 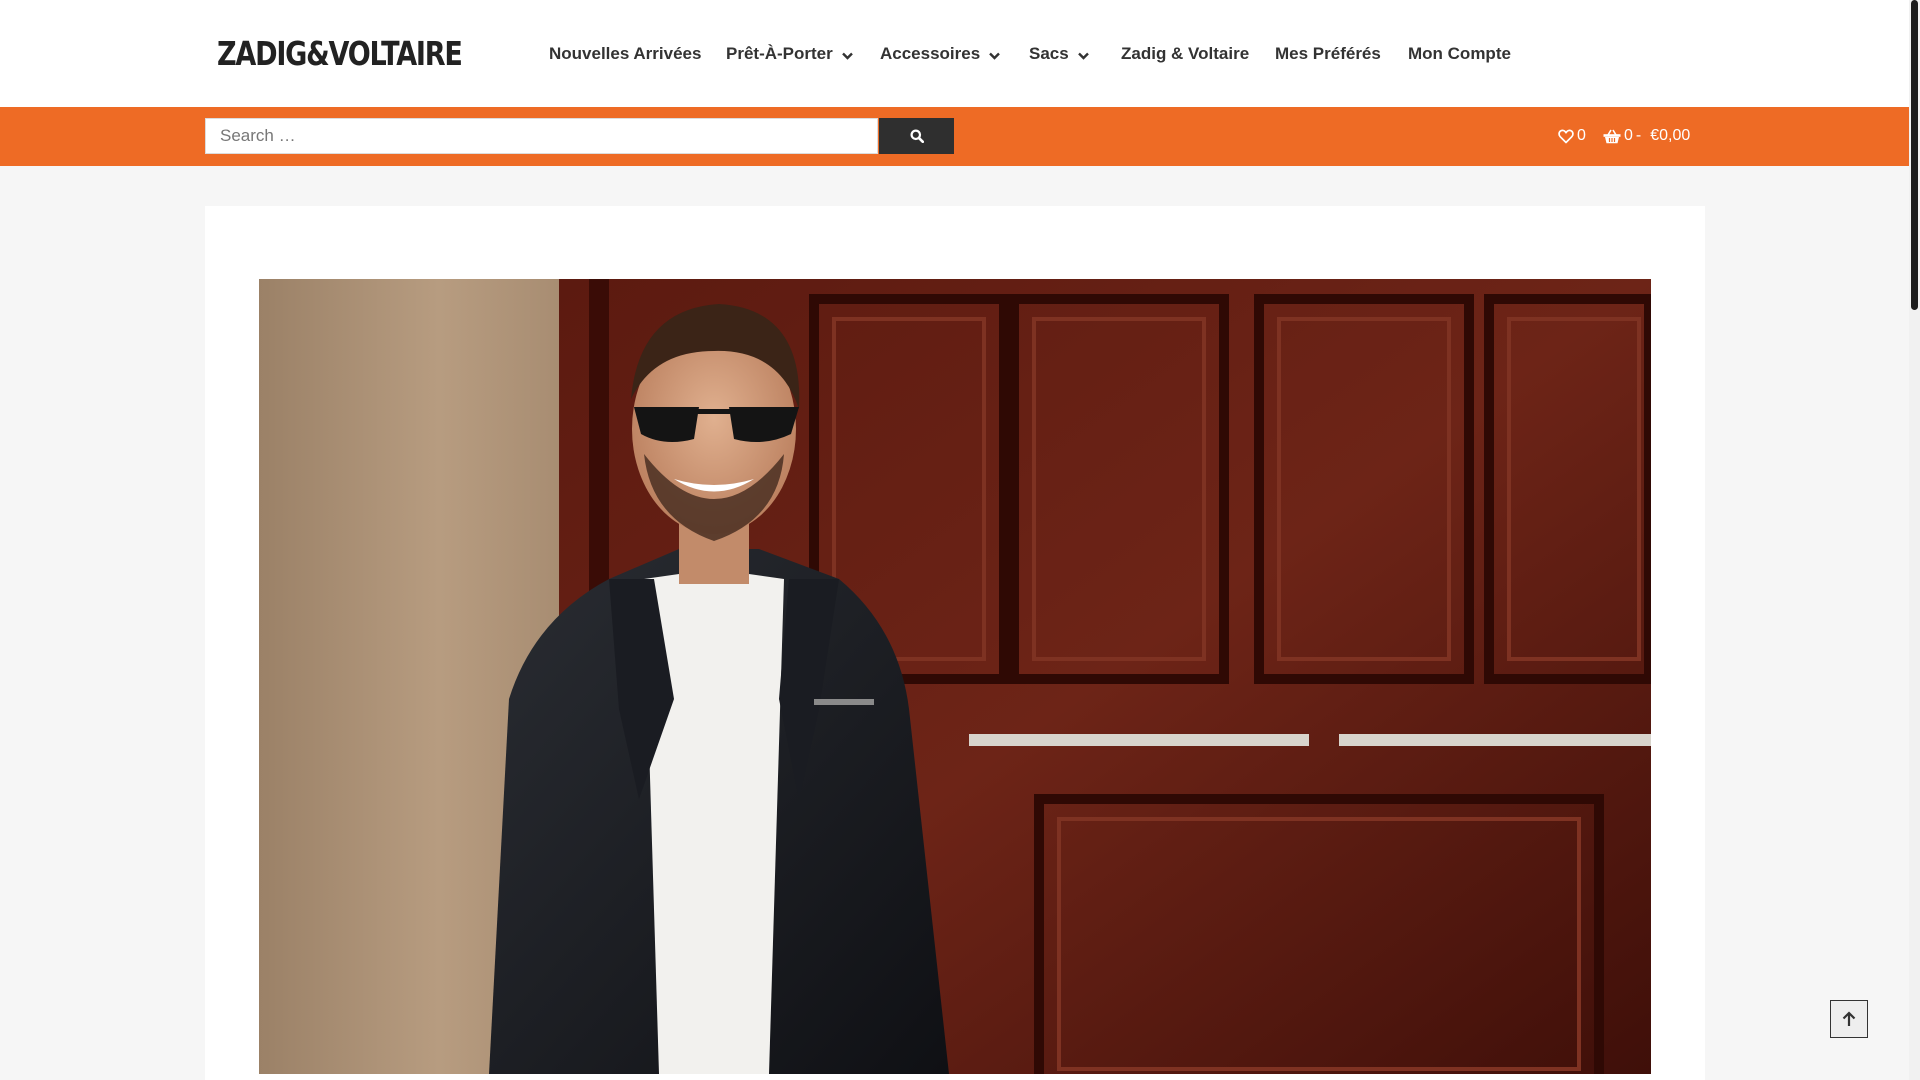 I want to click on back-to-top-button, so click(x=1849, y=1019).